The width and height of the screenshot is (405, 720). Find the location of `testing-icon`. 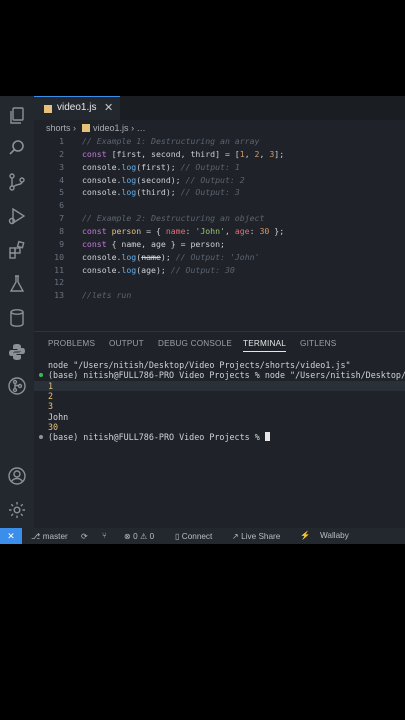

testing-icon is located at coordinates (17, 284).